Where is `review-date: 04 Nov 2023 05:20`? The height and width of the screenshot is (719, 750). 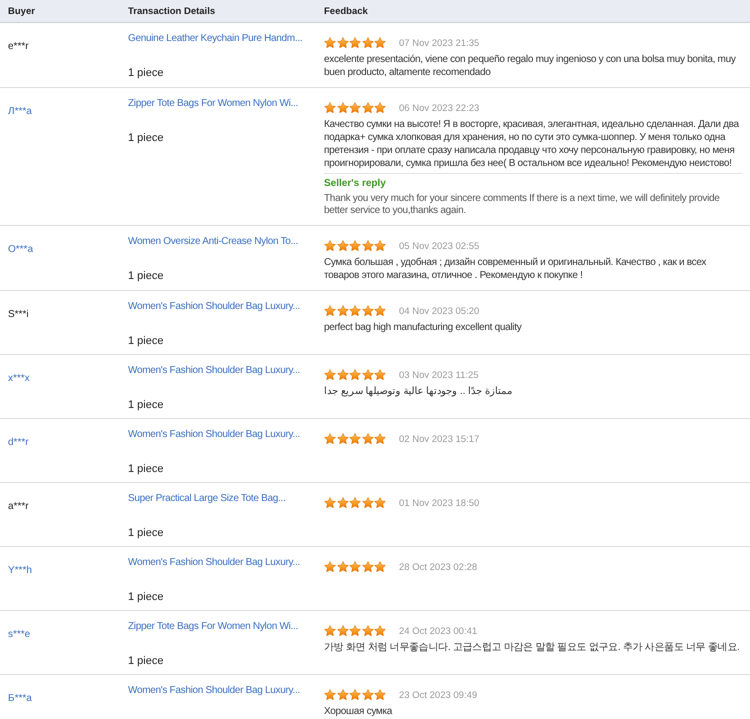 review-date: 04 Nov 2023 05:20 is located at coordinates (439, 311).